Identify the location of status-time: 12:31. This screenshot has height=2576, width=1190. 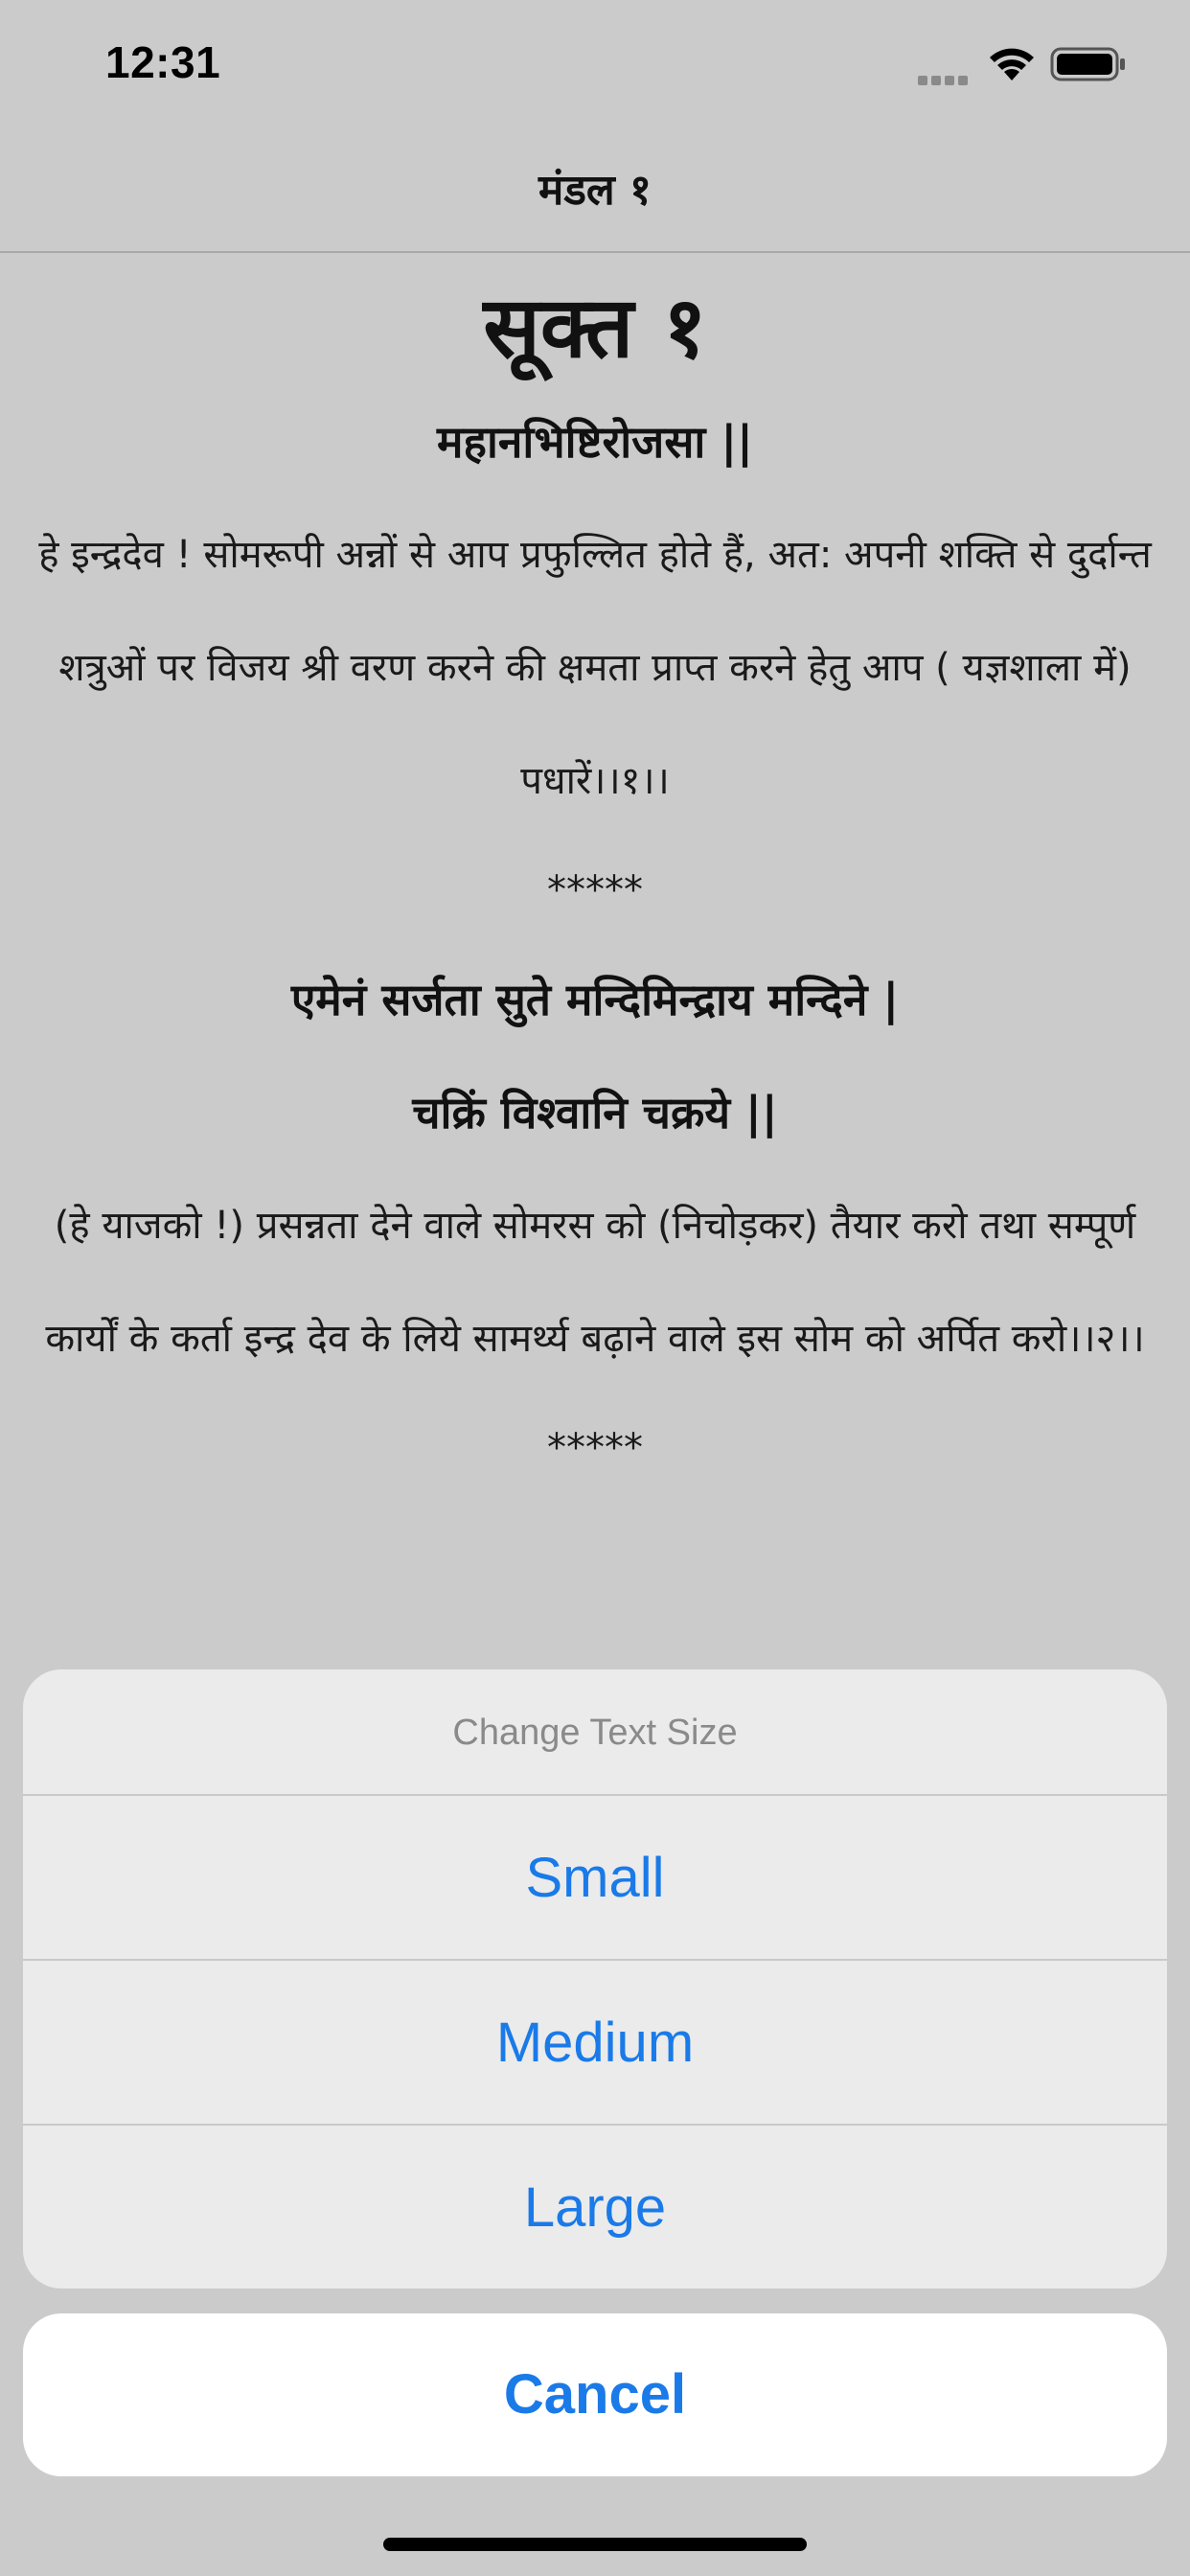
(163, 62).